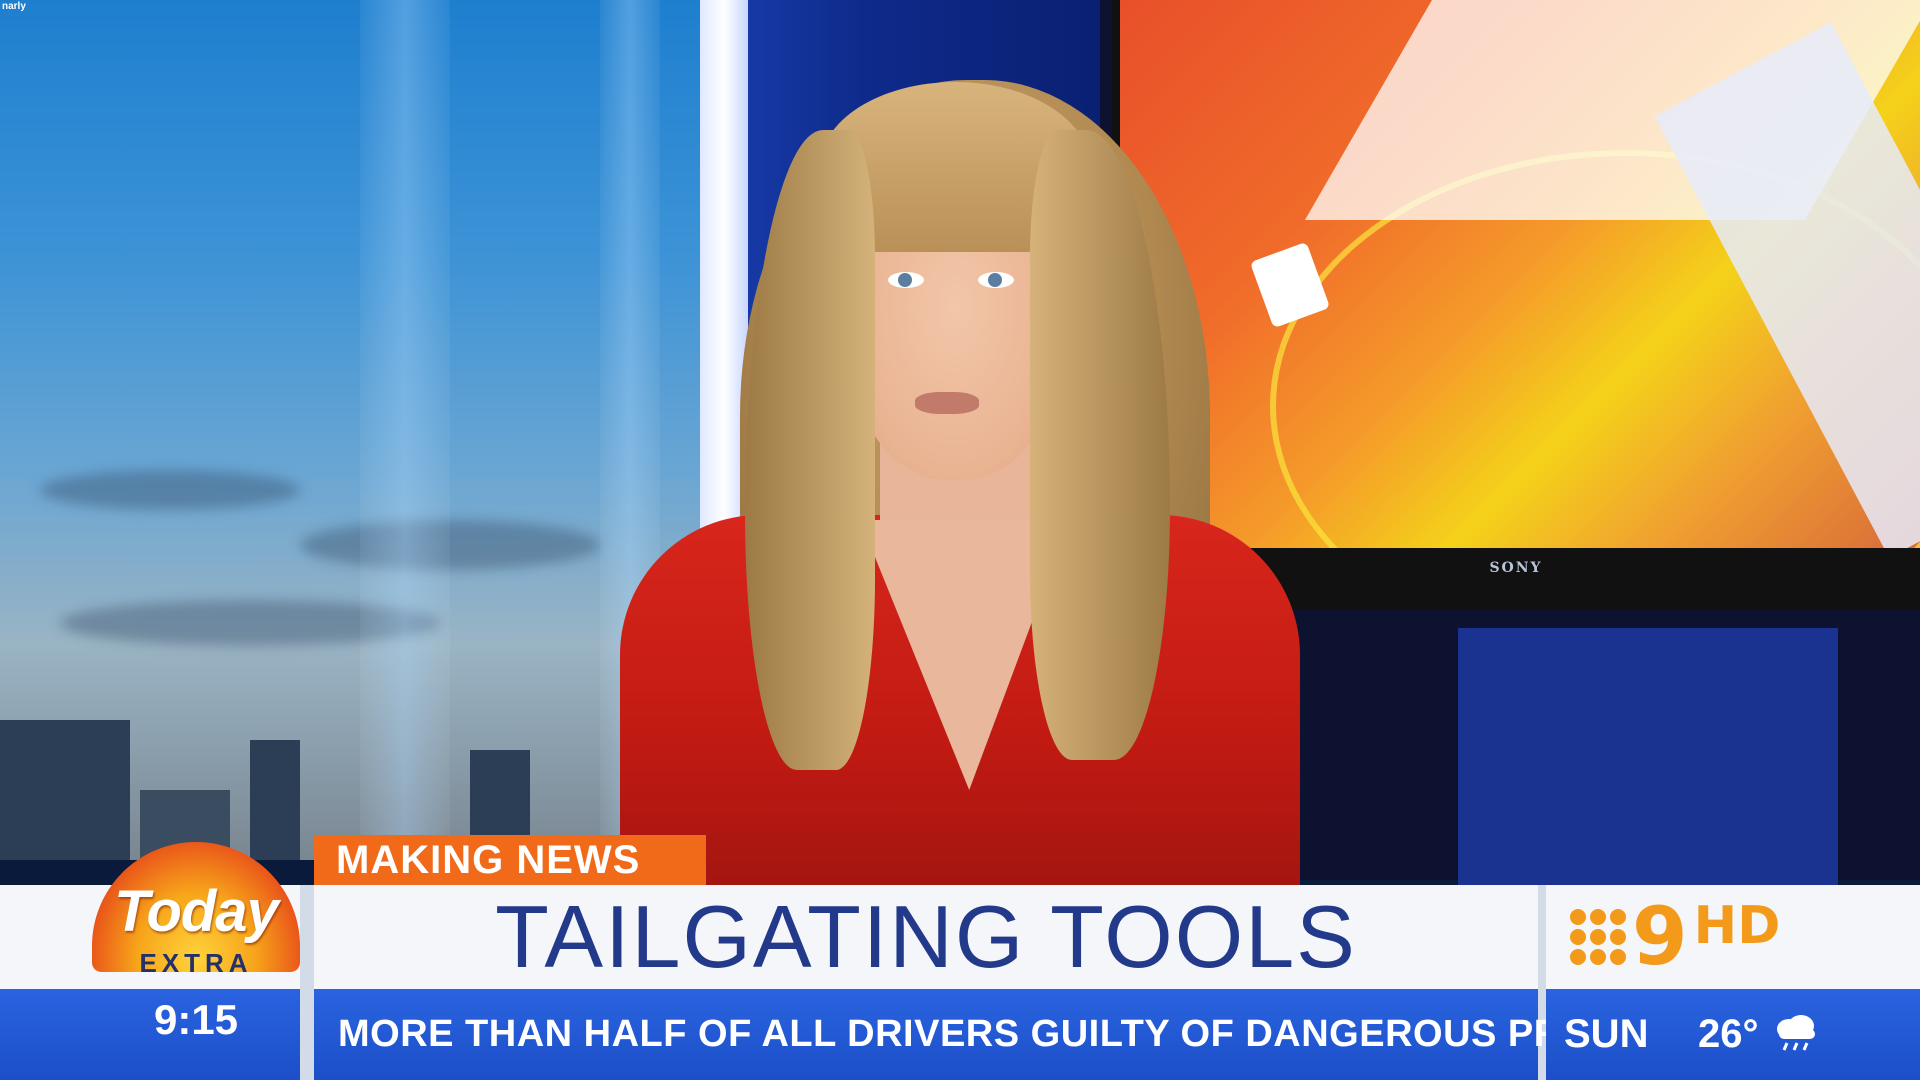 Image resolution: width=1920 pixels, height=1080 pixels. I want to click on weather-bar: SUN 26°, so click(1733, 1034).